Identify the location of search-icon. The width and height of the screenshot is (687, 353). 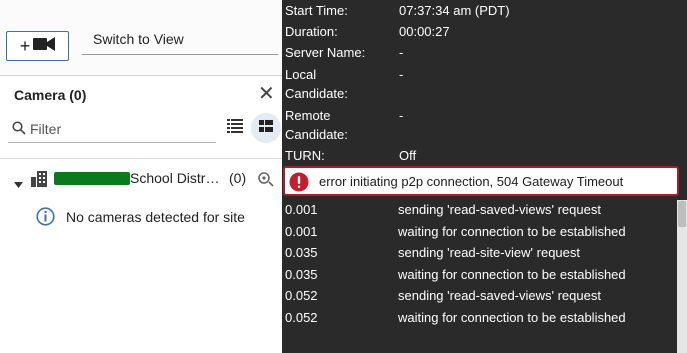
(19, 130).